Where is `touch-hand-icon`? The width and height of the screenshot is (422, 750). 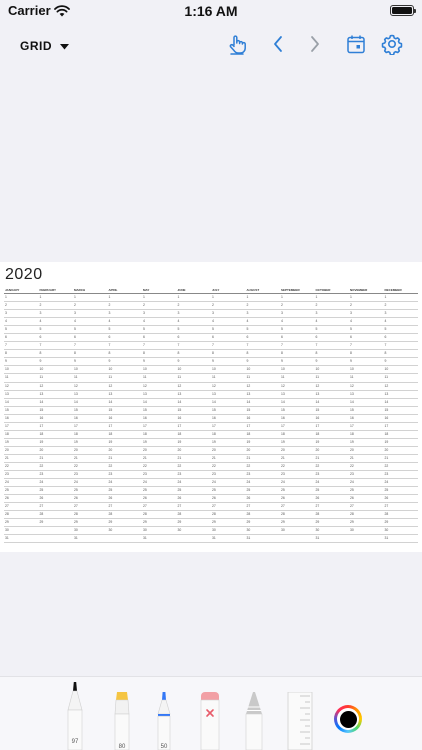
touch-hand-icon is located at coordinates (237, 44).